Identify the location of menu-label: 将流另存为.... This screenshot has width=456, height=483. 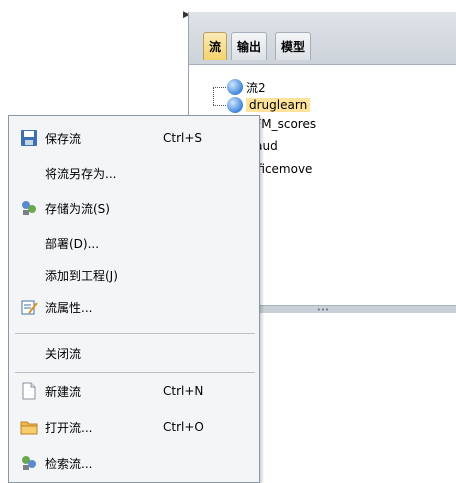
(81, 173).